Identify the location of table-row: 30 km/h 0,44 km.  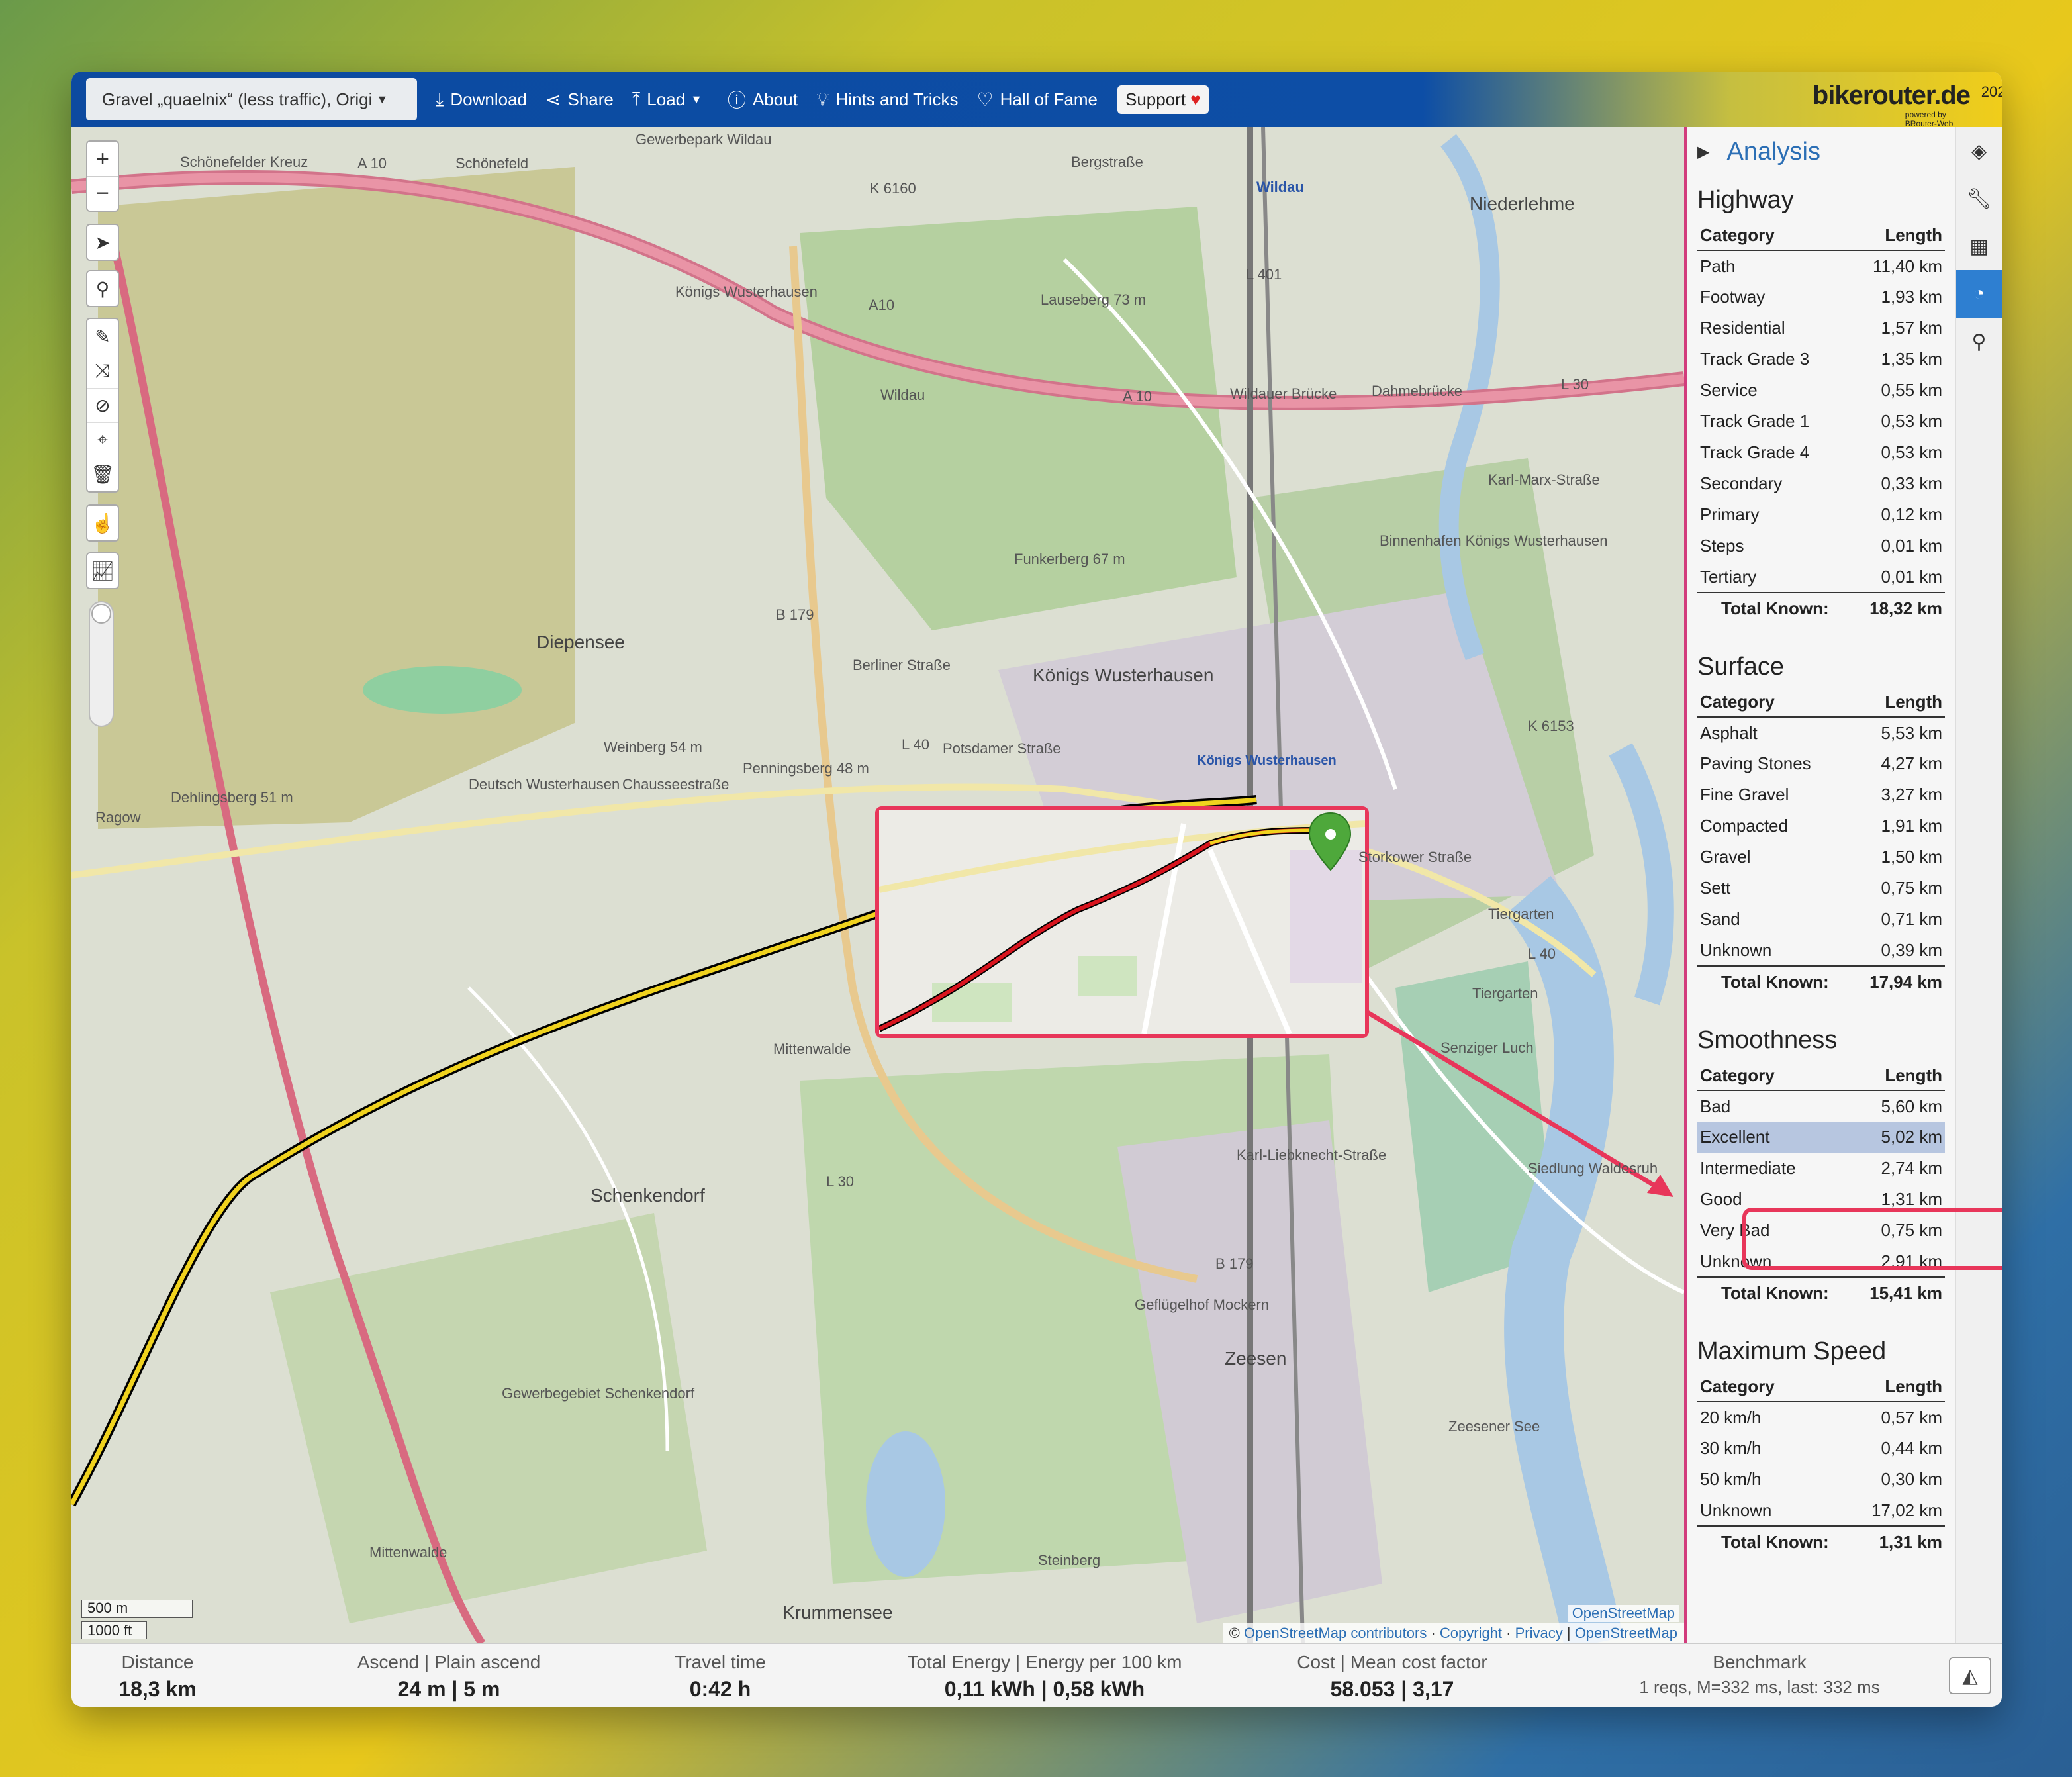
(1821, 1449).